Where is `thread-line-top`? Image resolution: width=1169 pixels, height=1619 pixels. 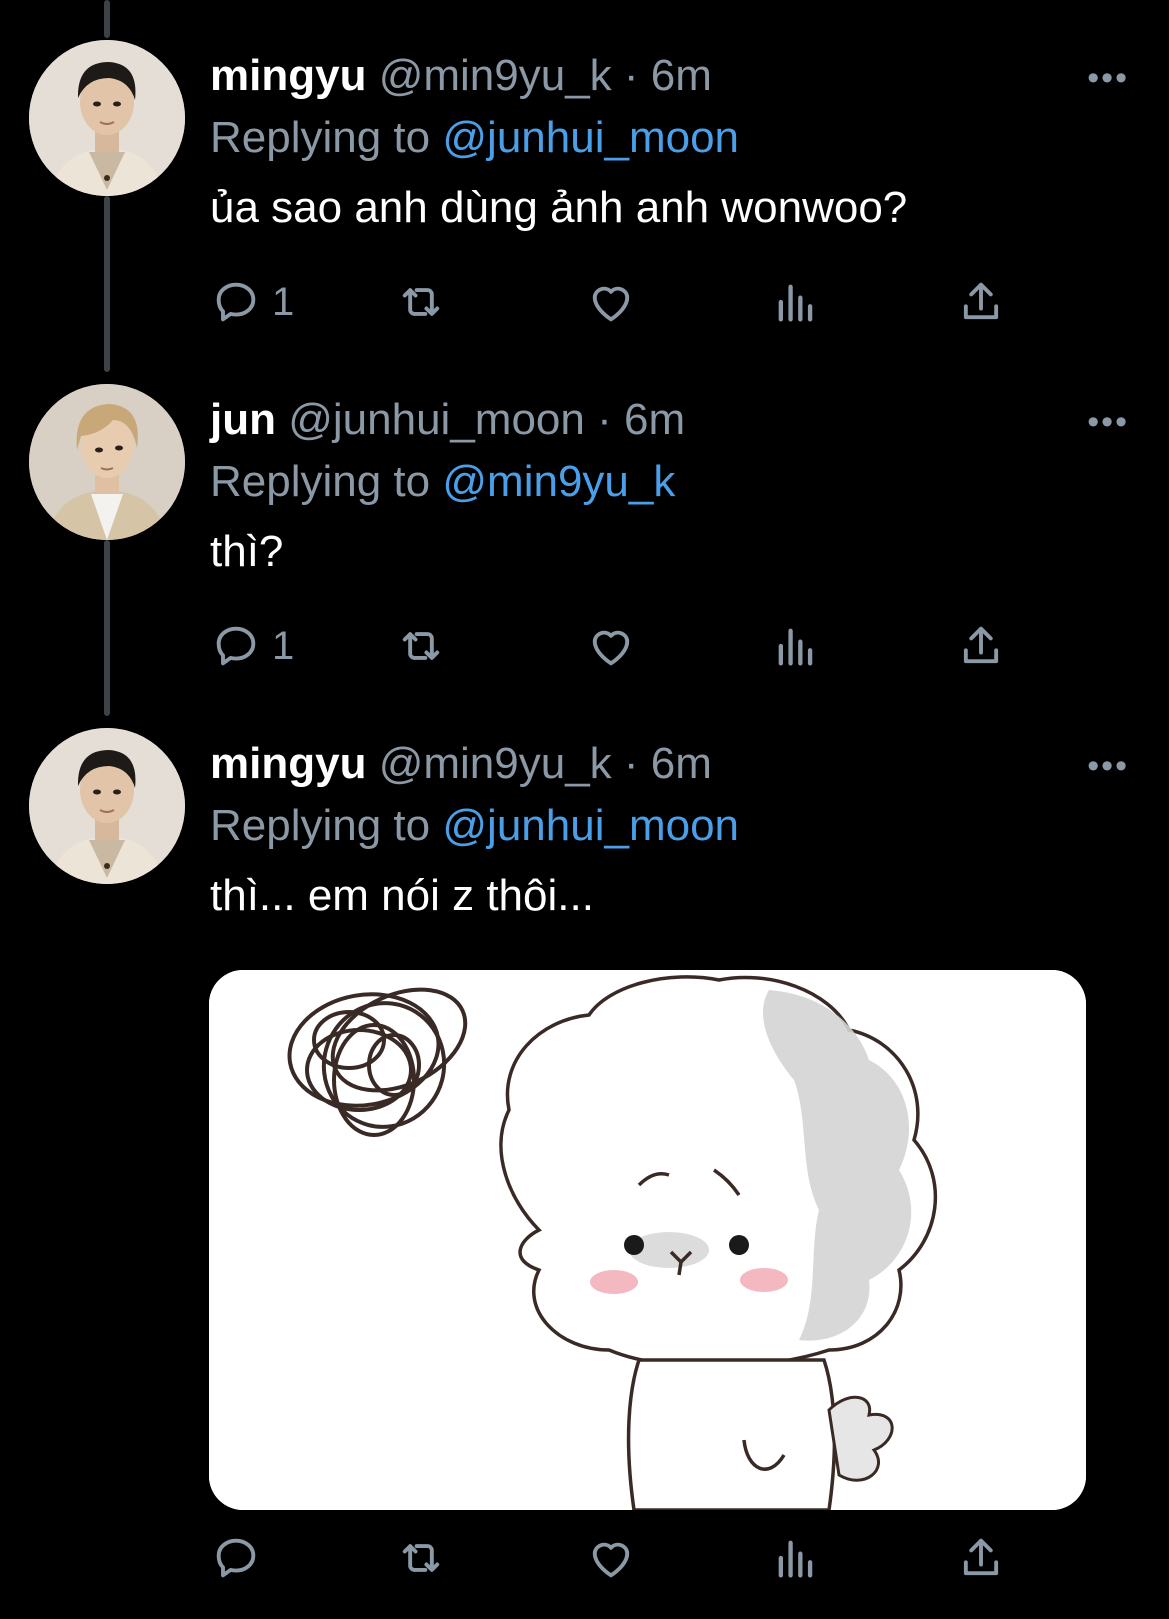
thread-line-top is located at coordinates (107, 19).